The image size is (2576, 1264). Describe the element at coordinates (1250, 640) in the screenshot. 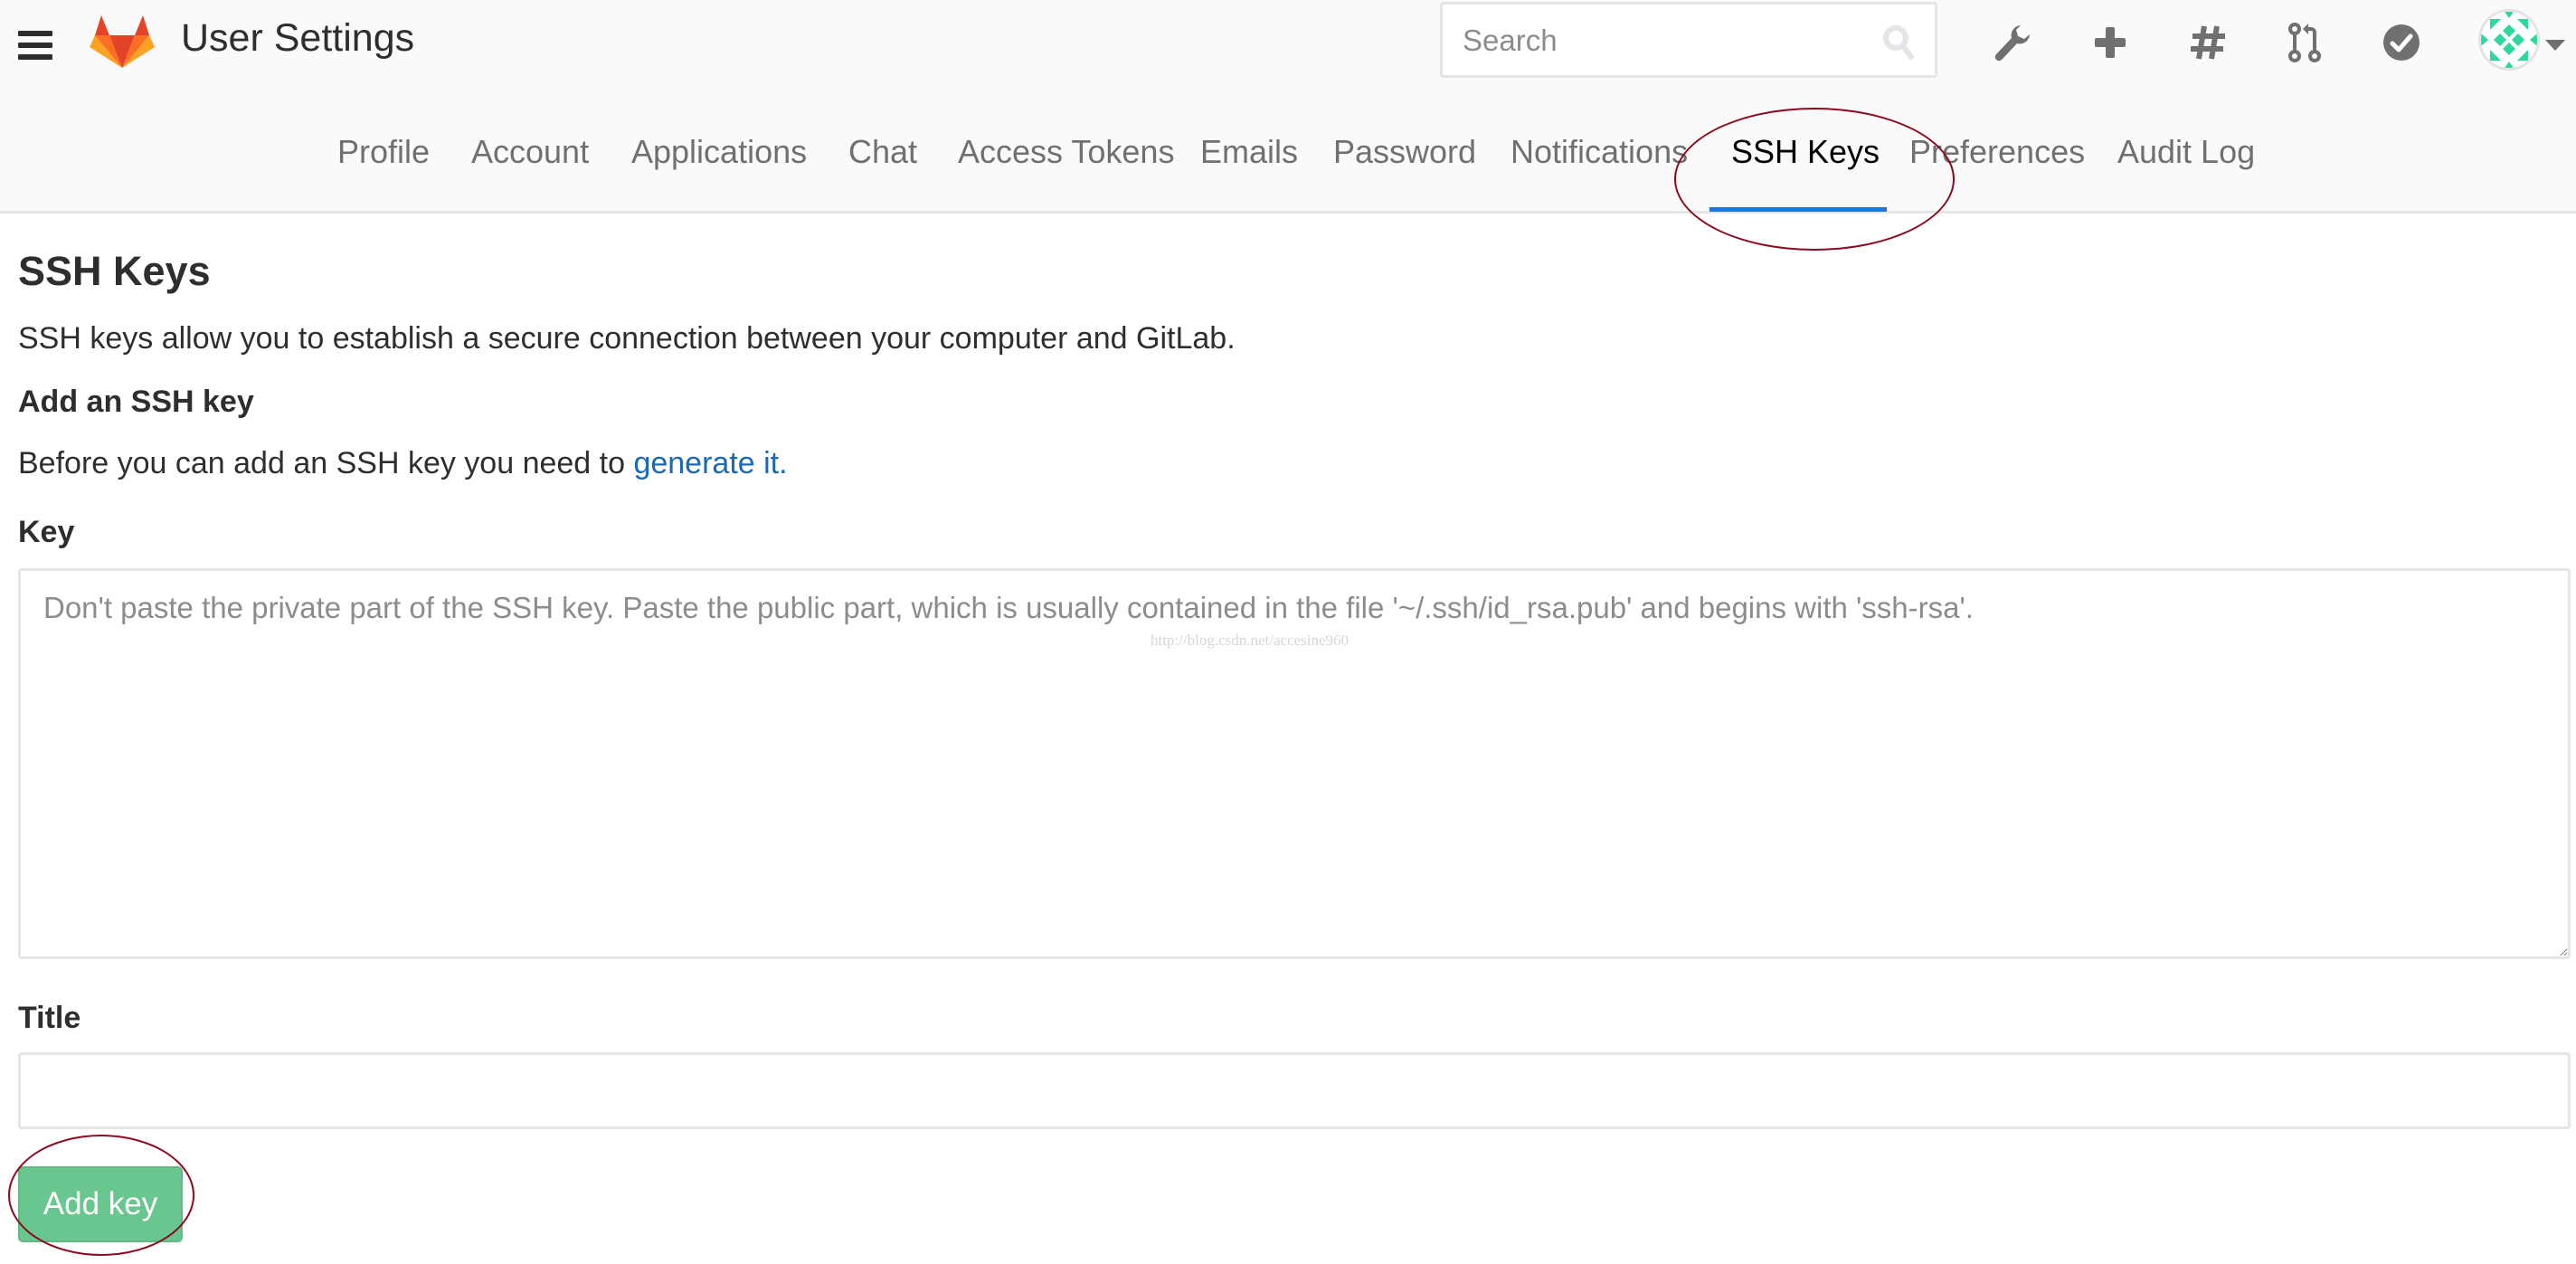

I see `watermark-text: http://blog.csdn.net/accesine960` at that location.